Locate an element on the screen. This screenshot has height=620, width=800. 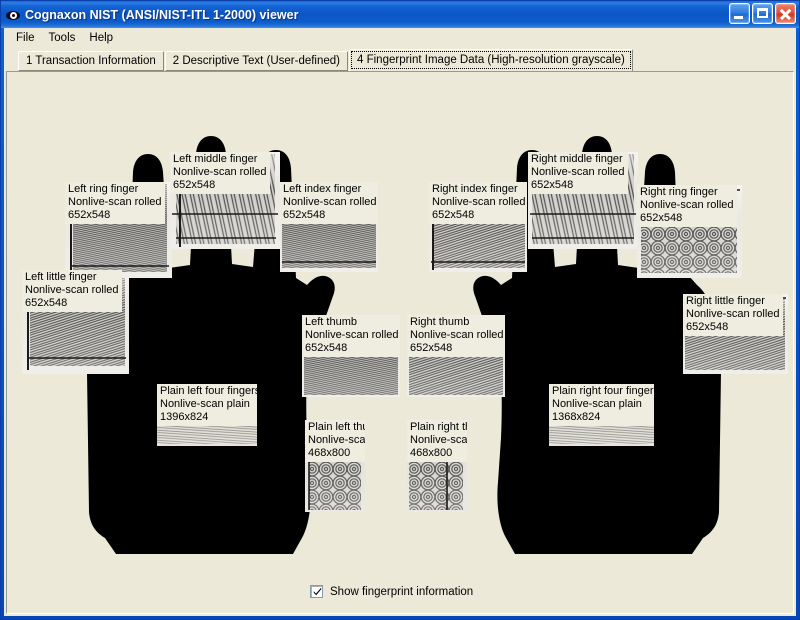
fingerprint-card-right-thumb: Right thumb Nonlive-scan rolled 652x548 is located at coordinates (456, 356).